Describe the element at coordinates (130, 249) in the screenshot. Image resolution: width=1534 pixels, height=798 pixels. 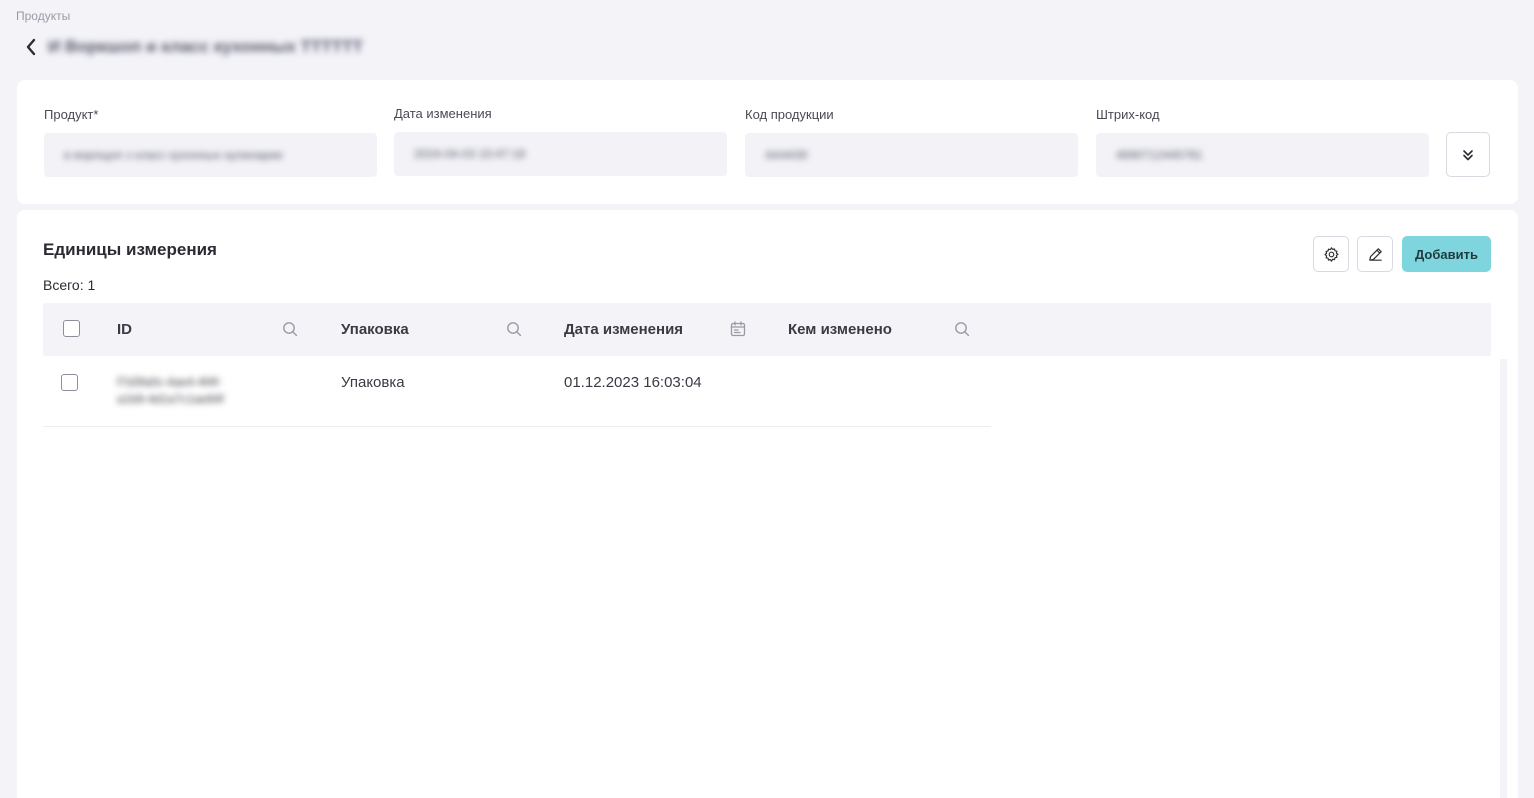
I see `section-title: Единицы измерения` at that location.